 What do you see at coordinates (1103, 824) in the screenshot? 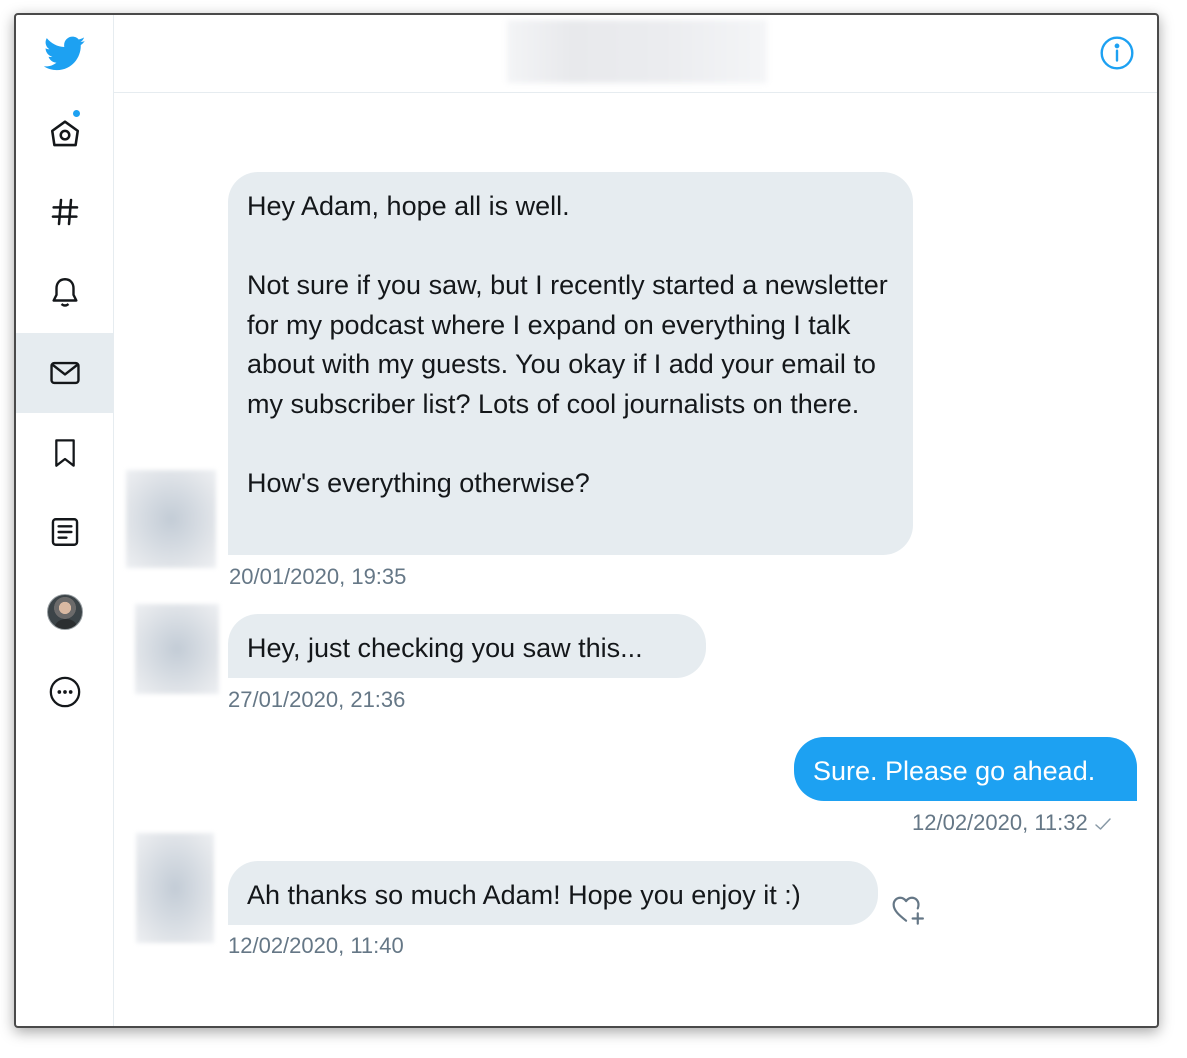
I see `sent-check-icon` at bounding box center [1103, 824].